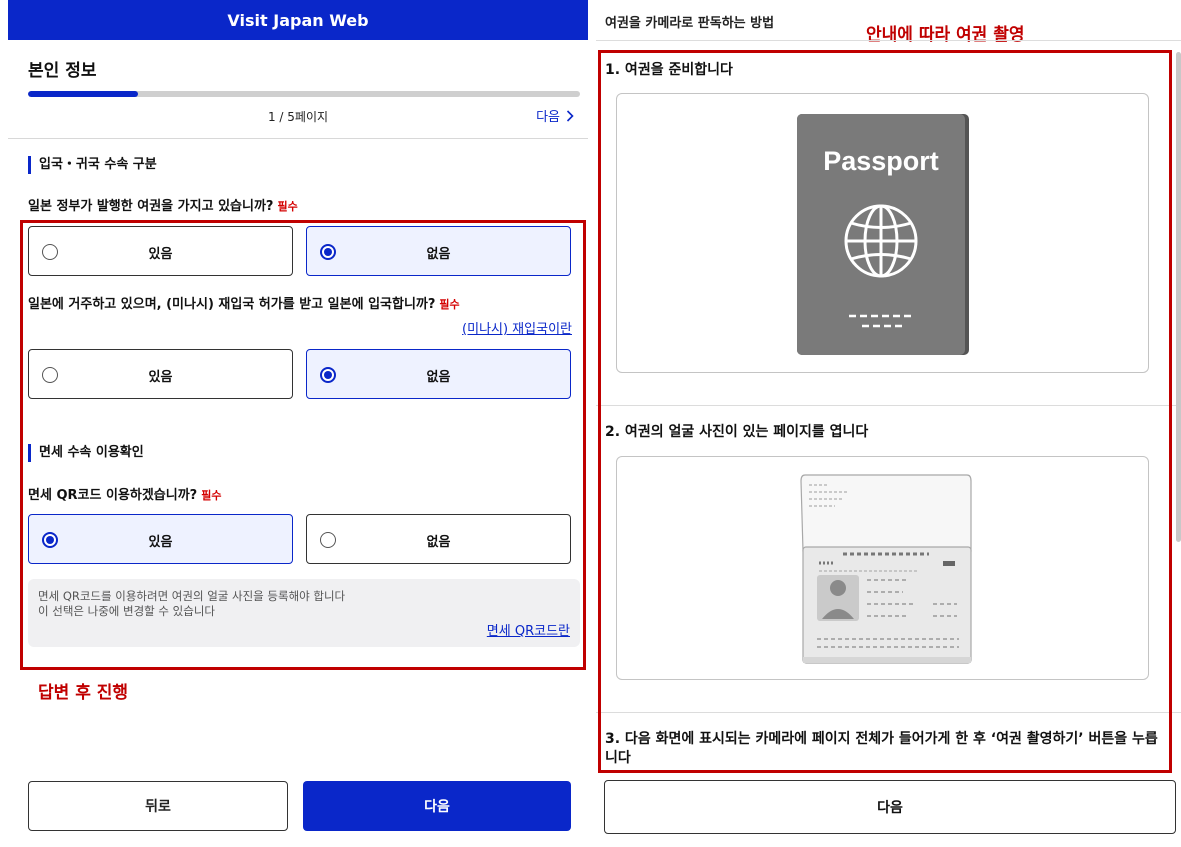  I want to click on section-title-entry-type: 입국・귀국 수속 구분, so click(92, 165).